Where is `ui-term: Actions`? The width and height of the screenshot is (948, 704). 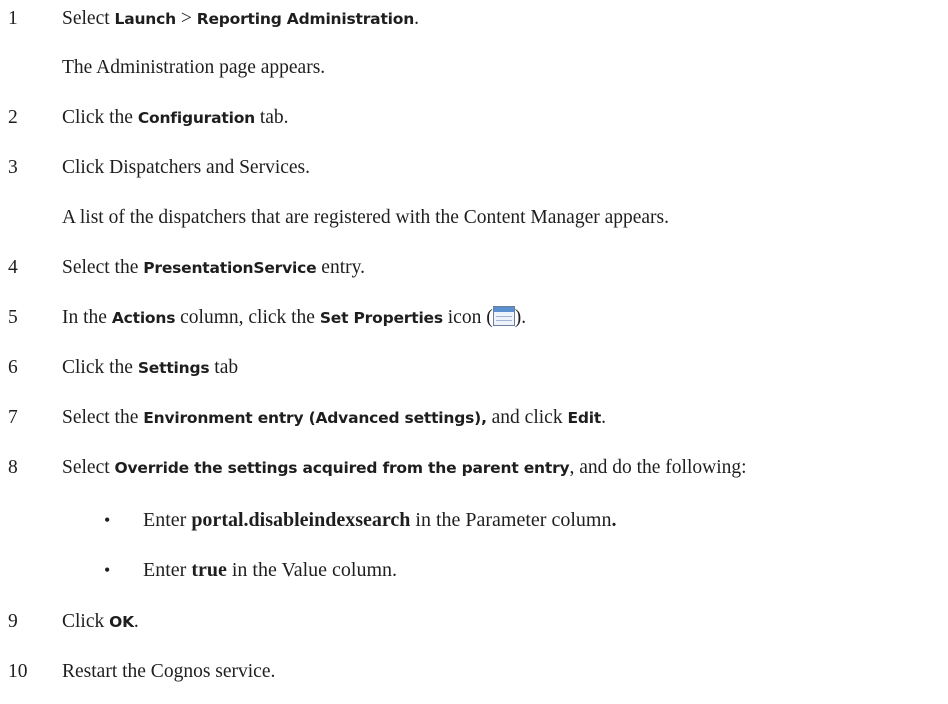 ui-term: Actions is located at coordinates (143, 318).